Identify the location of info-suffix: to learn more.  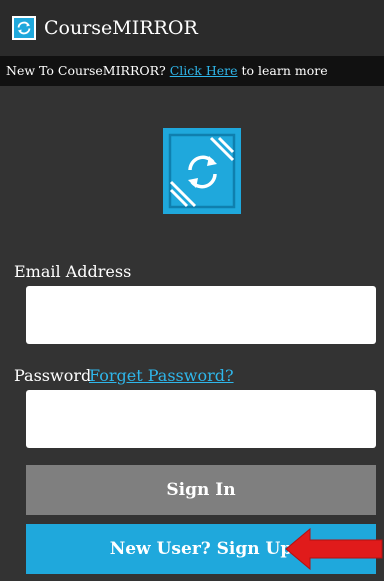
(284, 70).